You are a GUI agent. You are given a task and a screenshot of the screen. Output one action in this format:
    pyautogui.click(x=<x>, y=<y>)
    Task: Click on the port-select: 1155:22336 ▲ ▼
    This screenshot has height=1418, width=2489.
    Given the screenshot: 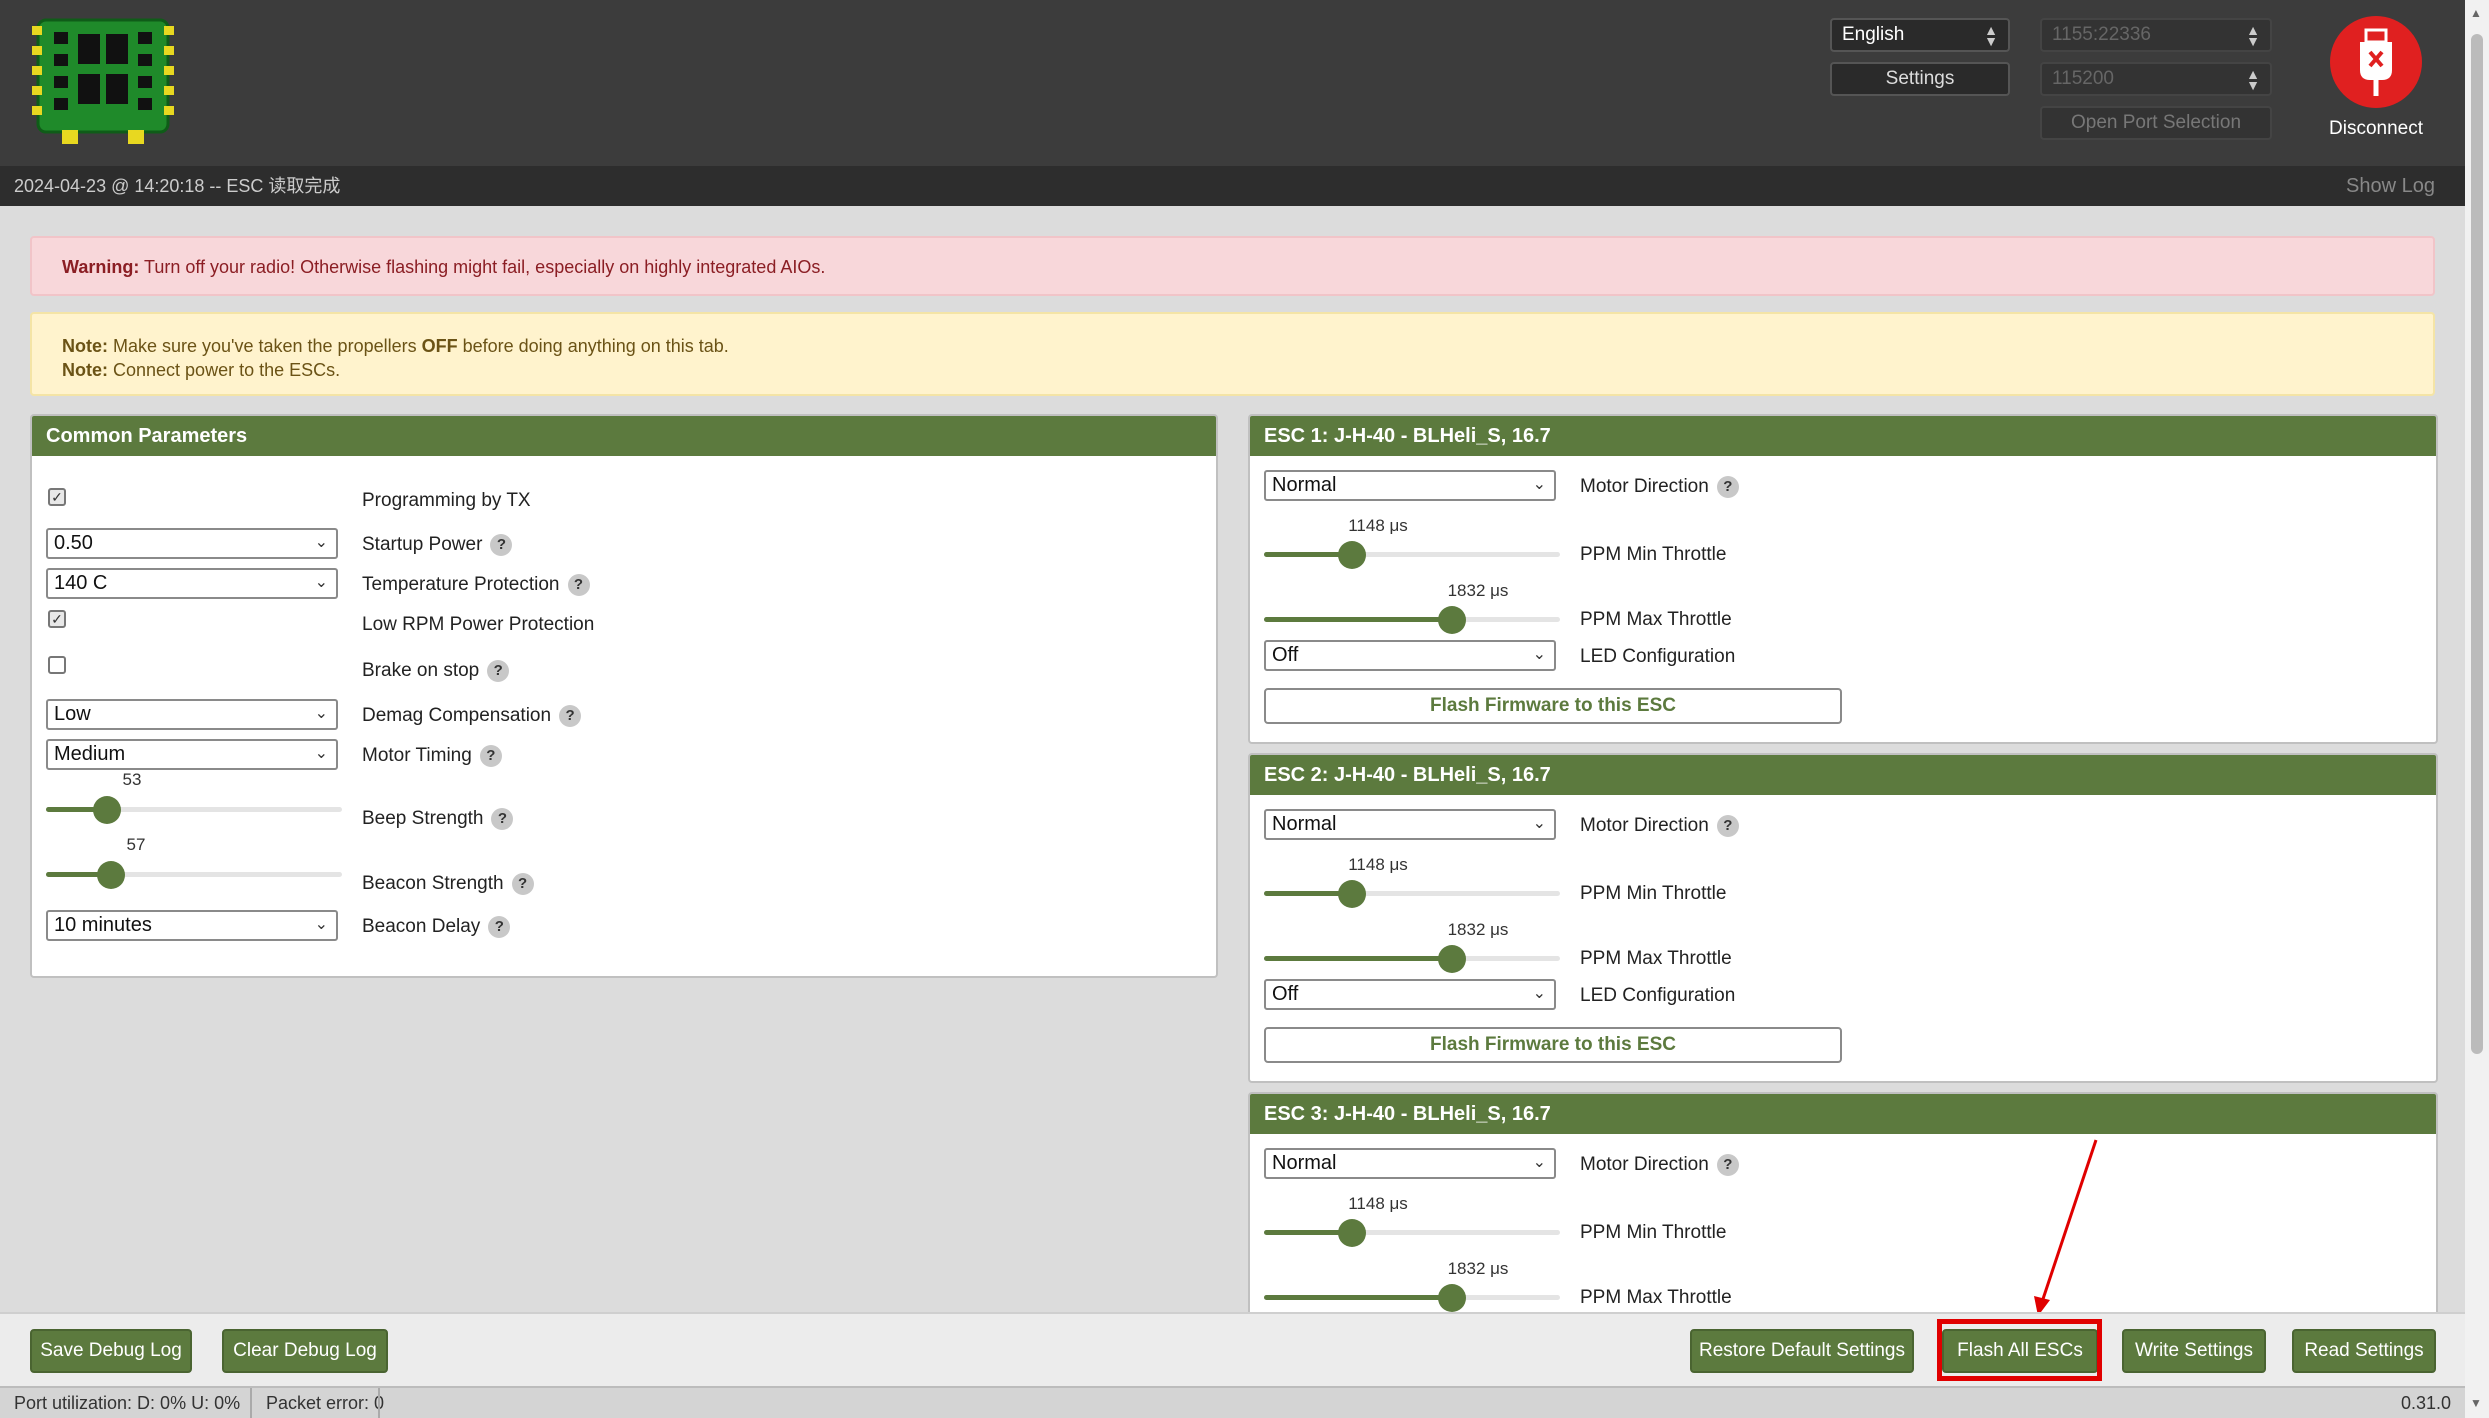 What is the action you would take?
    pyautogui.click(x=2156, y=35)
    